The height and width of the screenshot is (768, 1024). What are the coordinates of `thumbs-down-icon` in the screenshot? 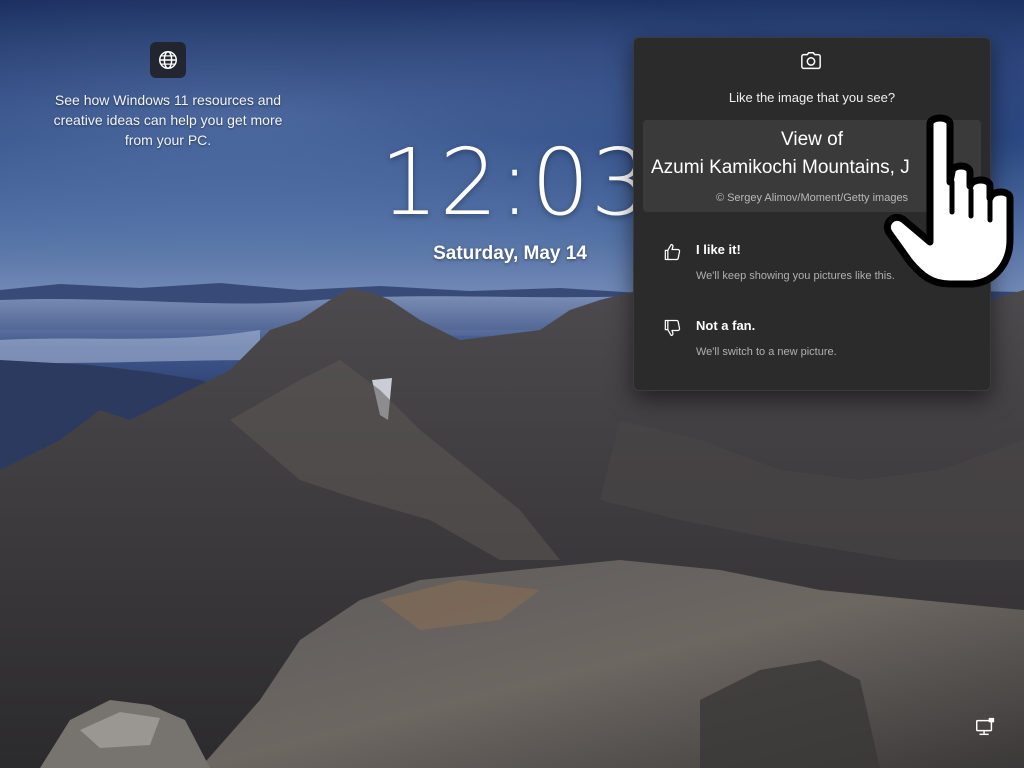 It's located at (672, 328).